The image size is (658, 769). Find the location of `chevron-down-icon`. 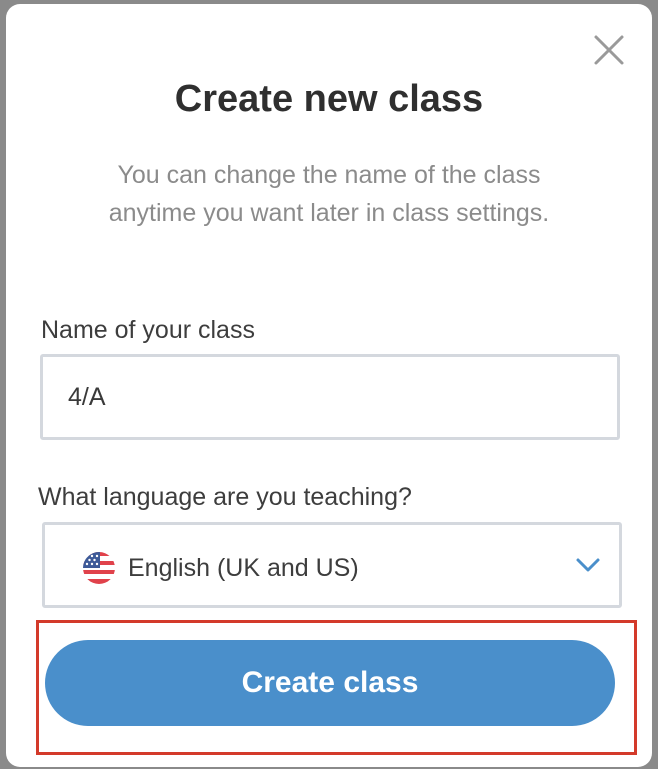

chevron-down-icon is located at coordinates (588, 565).